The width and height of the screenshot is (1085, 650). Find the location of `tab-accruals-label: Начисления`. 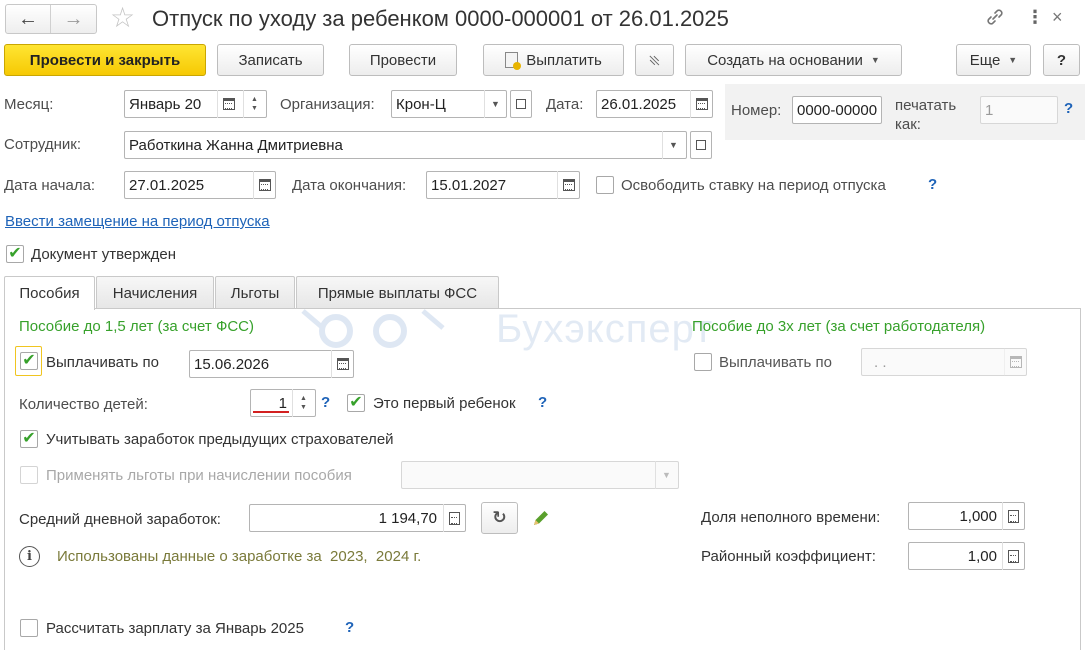

tab-accruals-label: Начисления is located at coordinates (155, 293).